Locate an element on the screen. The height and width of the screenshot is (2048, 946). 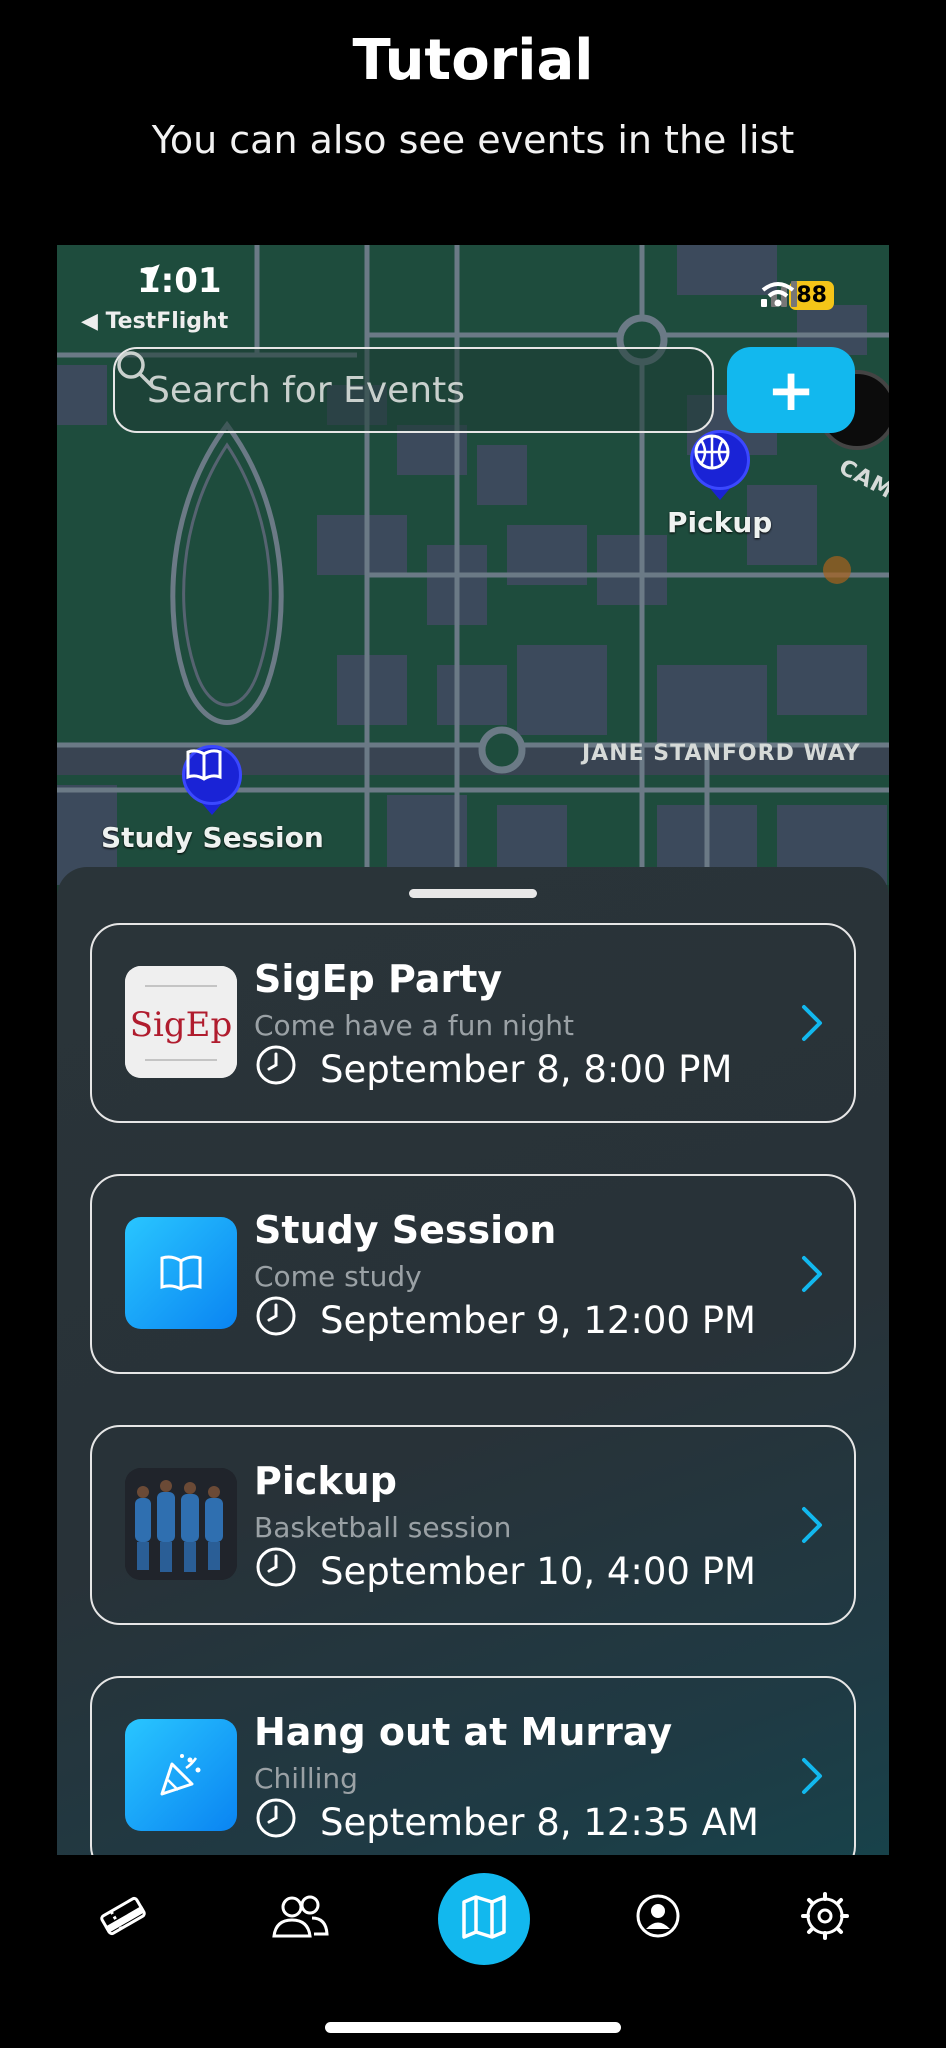
event-description: Come have a fun night is located at coordinates (414, 1025).